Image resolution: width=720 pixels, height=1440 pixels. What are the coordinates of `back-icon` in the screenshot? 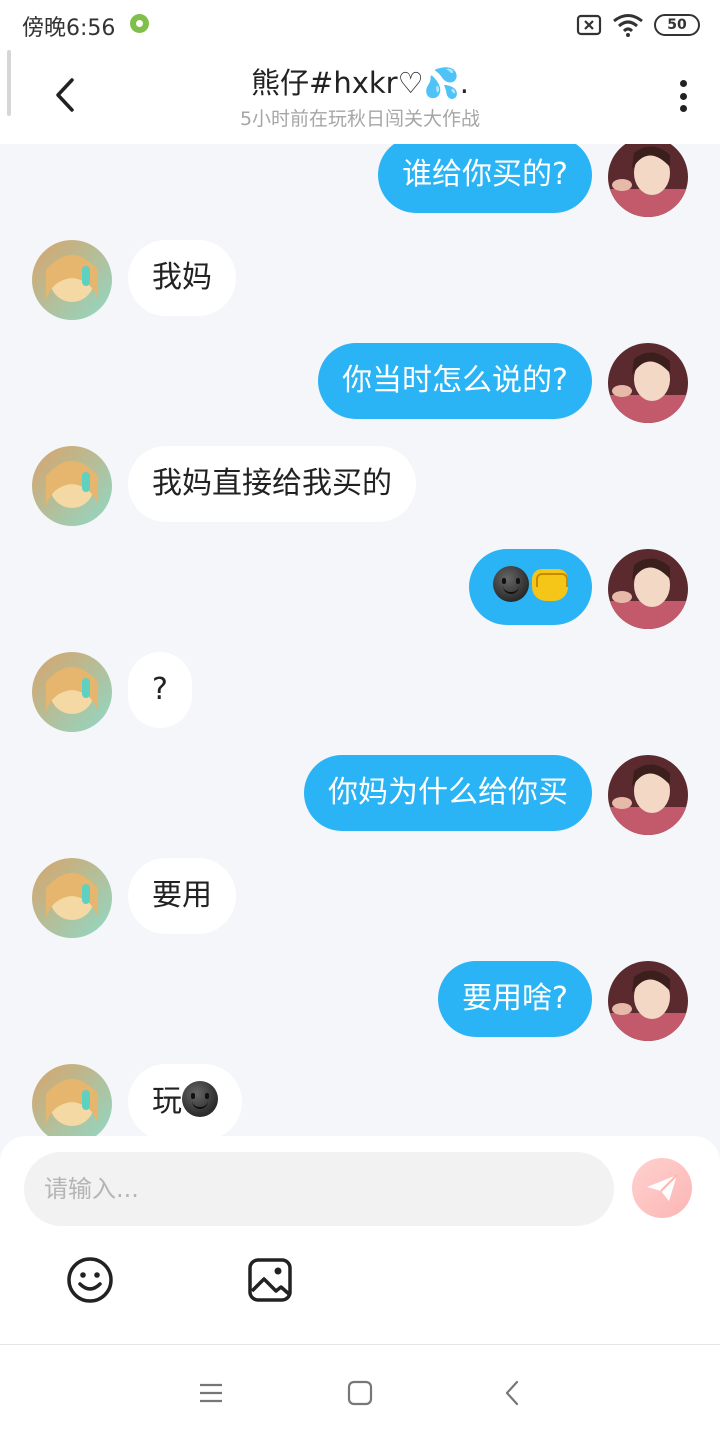 It's located at (512, 1393).